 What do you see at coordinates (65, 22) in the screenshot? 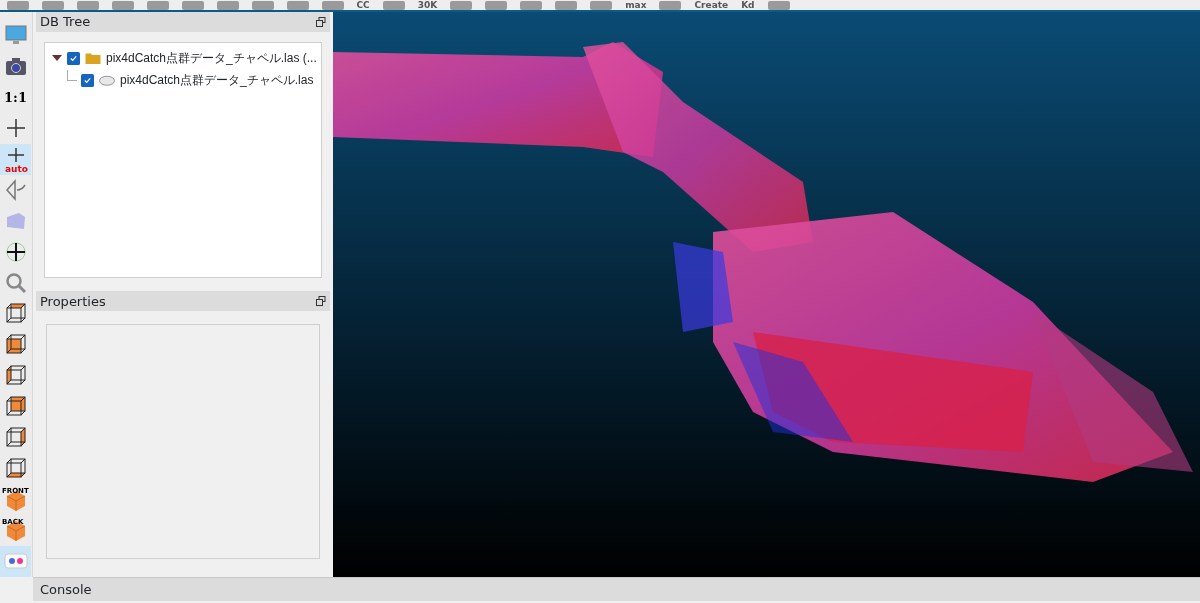
I see `panel-title: DB Tree` at bounding box center [65, 22].